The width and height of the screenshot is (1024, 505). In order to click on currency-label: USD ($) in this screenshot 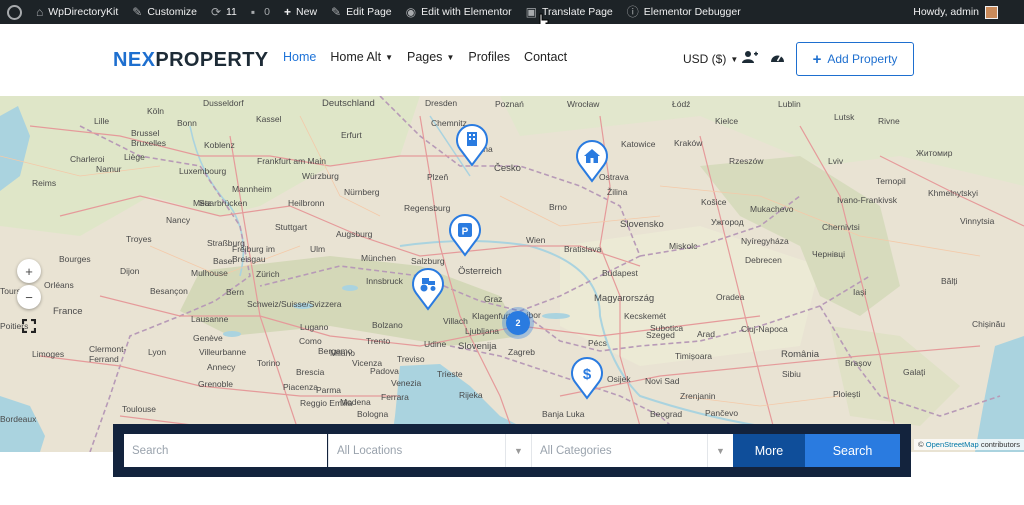, I will do `click(705, 59)`.